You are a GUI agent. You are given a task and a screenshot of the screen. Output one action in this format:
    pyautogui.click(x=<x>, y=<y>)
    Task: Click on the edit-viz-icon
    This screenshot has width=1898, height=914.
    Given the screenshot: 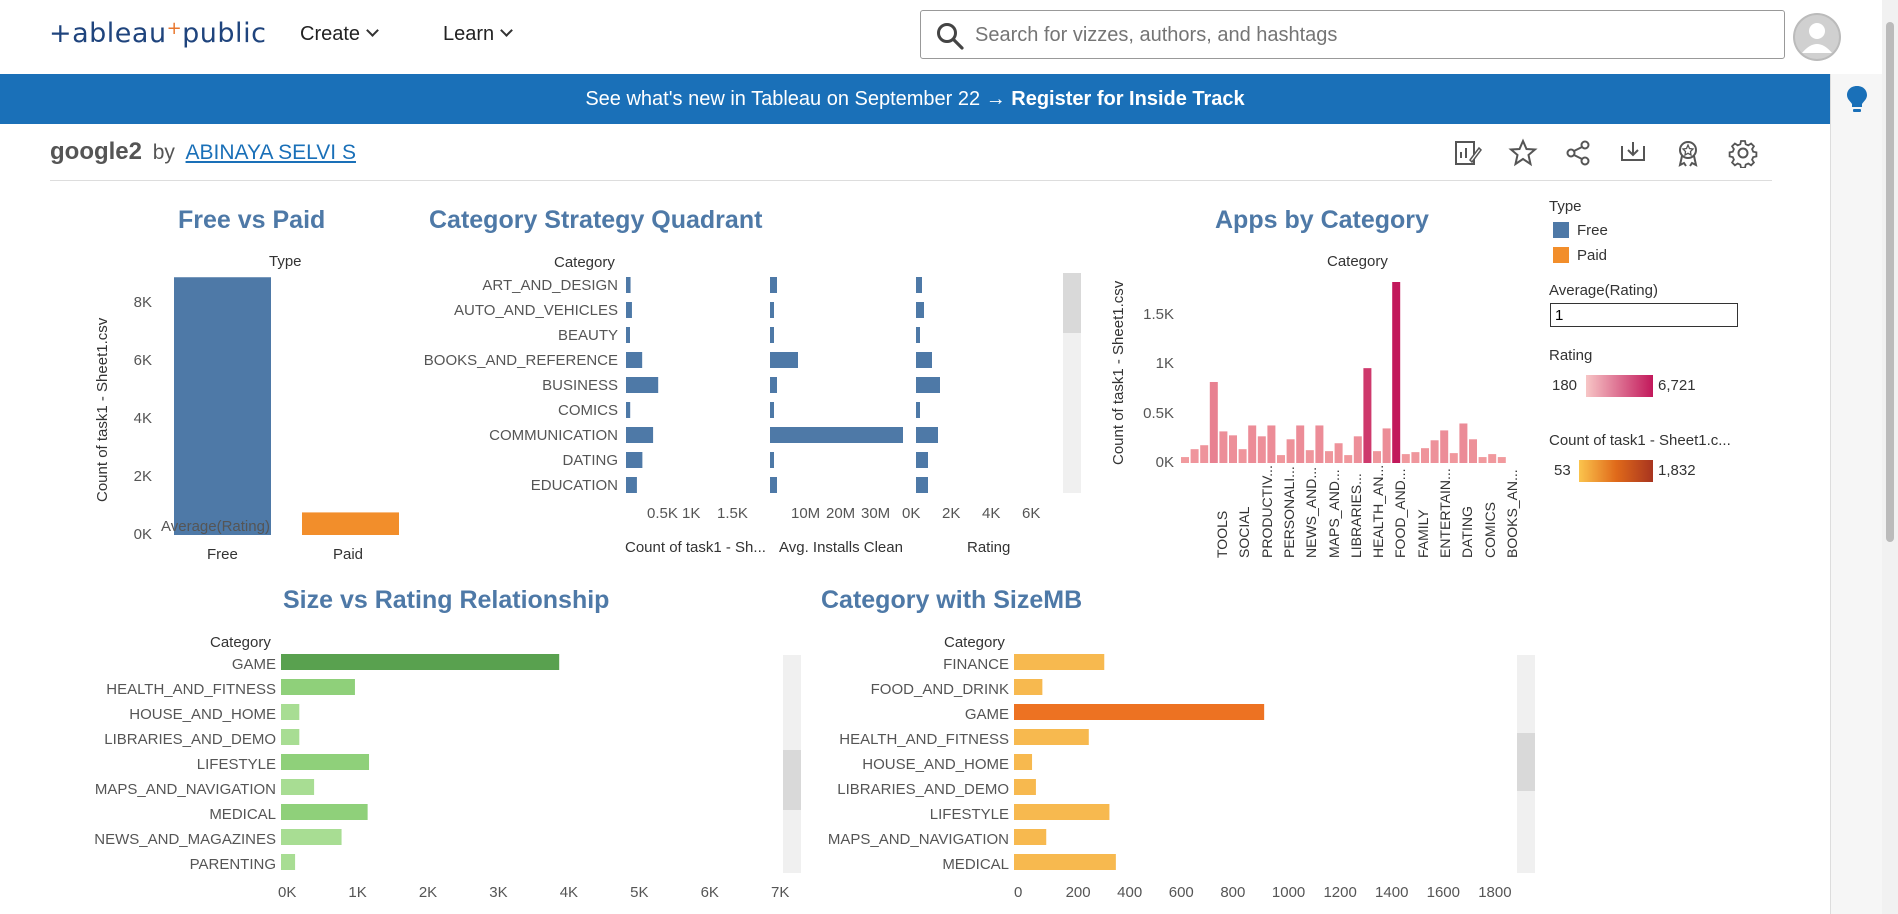 What is the action you would take?
    pyautogui.click(x=1467, y=153)
    